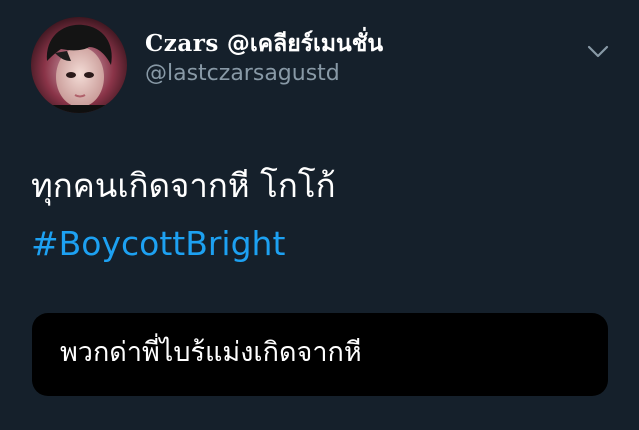 This screenshot has width=639, height=430. I want to click on hashtag-link: #BoycottBright, so click(158, 244).